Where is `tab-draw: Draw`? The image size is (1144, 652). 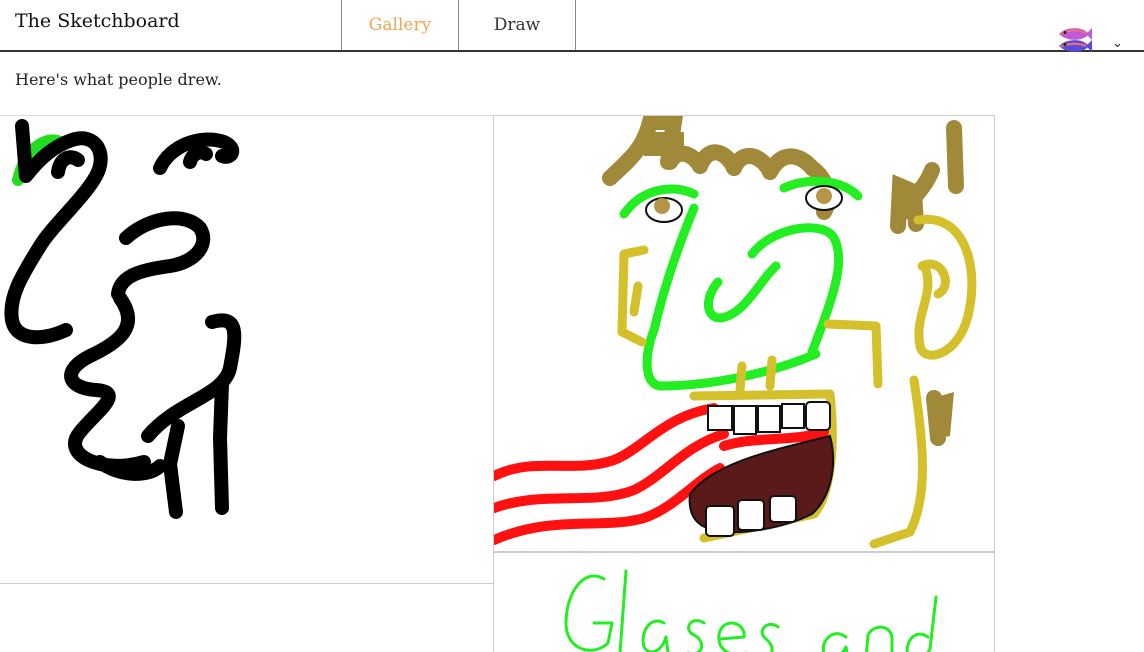
tab-draw: Draw is located at coordinates (517, 25).